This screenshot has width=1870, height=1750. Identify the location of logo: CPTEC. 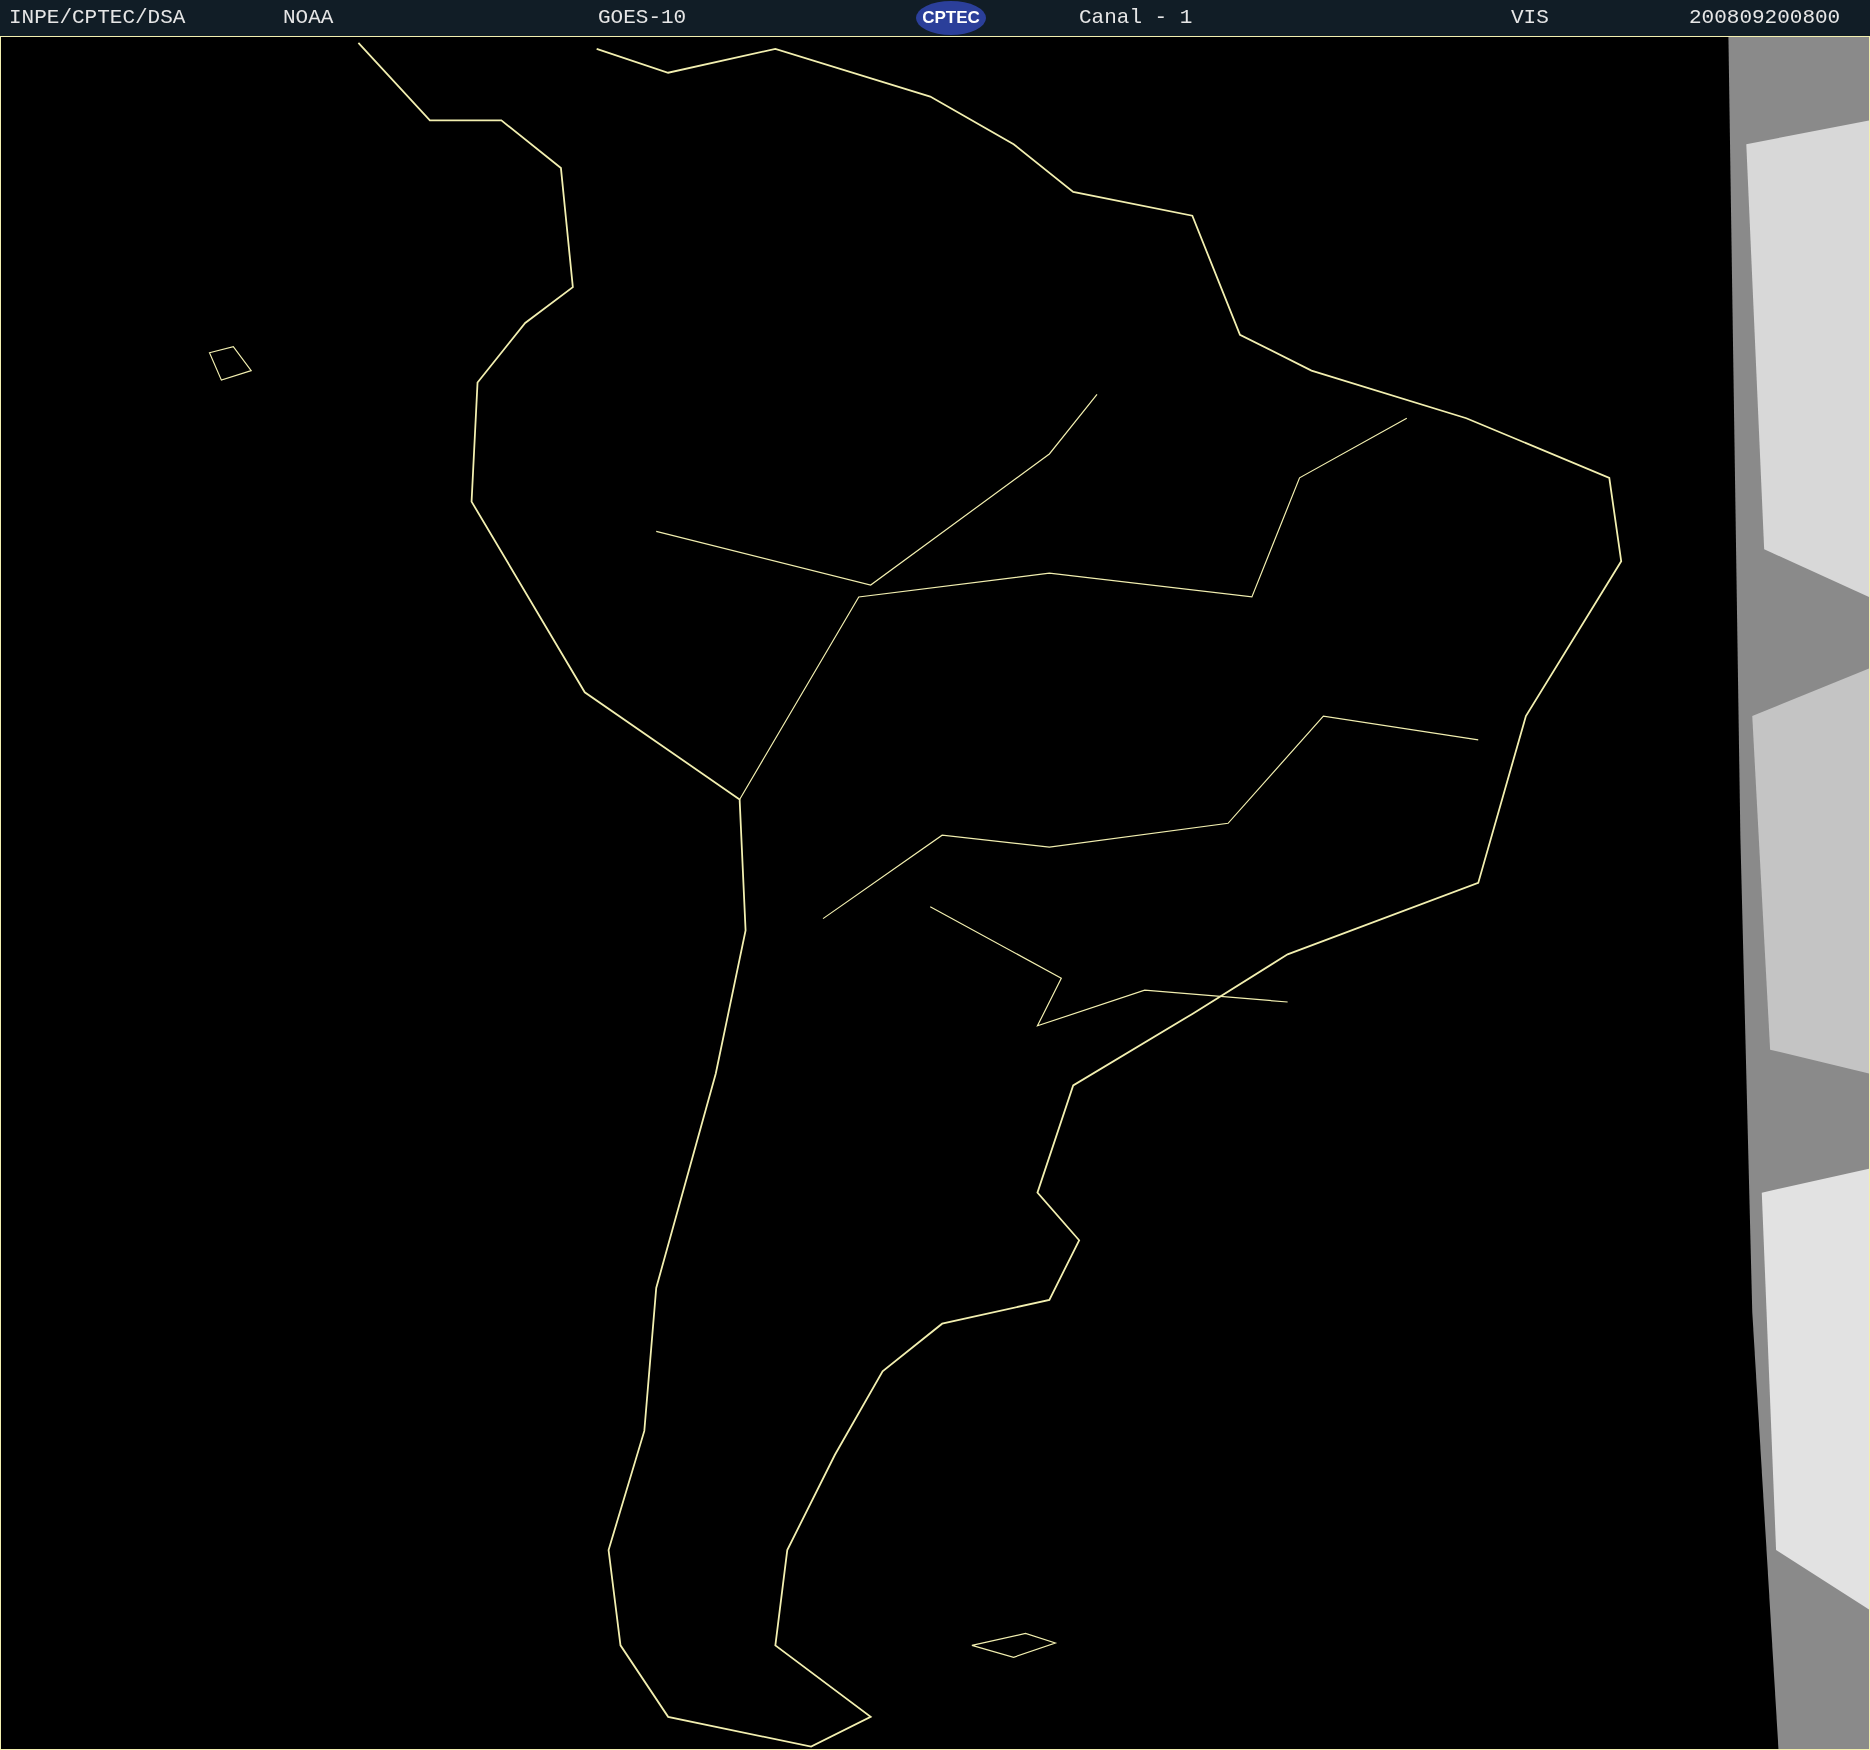
(951, 18).